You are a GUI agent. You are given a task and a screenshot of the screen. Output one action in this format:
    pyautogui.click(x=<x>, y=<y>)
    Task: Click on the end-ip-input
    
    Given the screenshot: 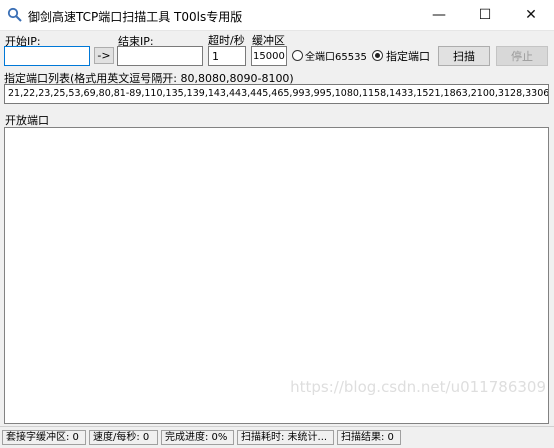 What is the action you would take?
    pyautogui.click(x=160, y=56)
    